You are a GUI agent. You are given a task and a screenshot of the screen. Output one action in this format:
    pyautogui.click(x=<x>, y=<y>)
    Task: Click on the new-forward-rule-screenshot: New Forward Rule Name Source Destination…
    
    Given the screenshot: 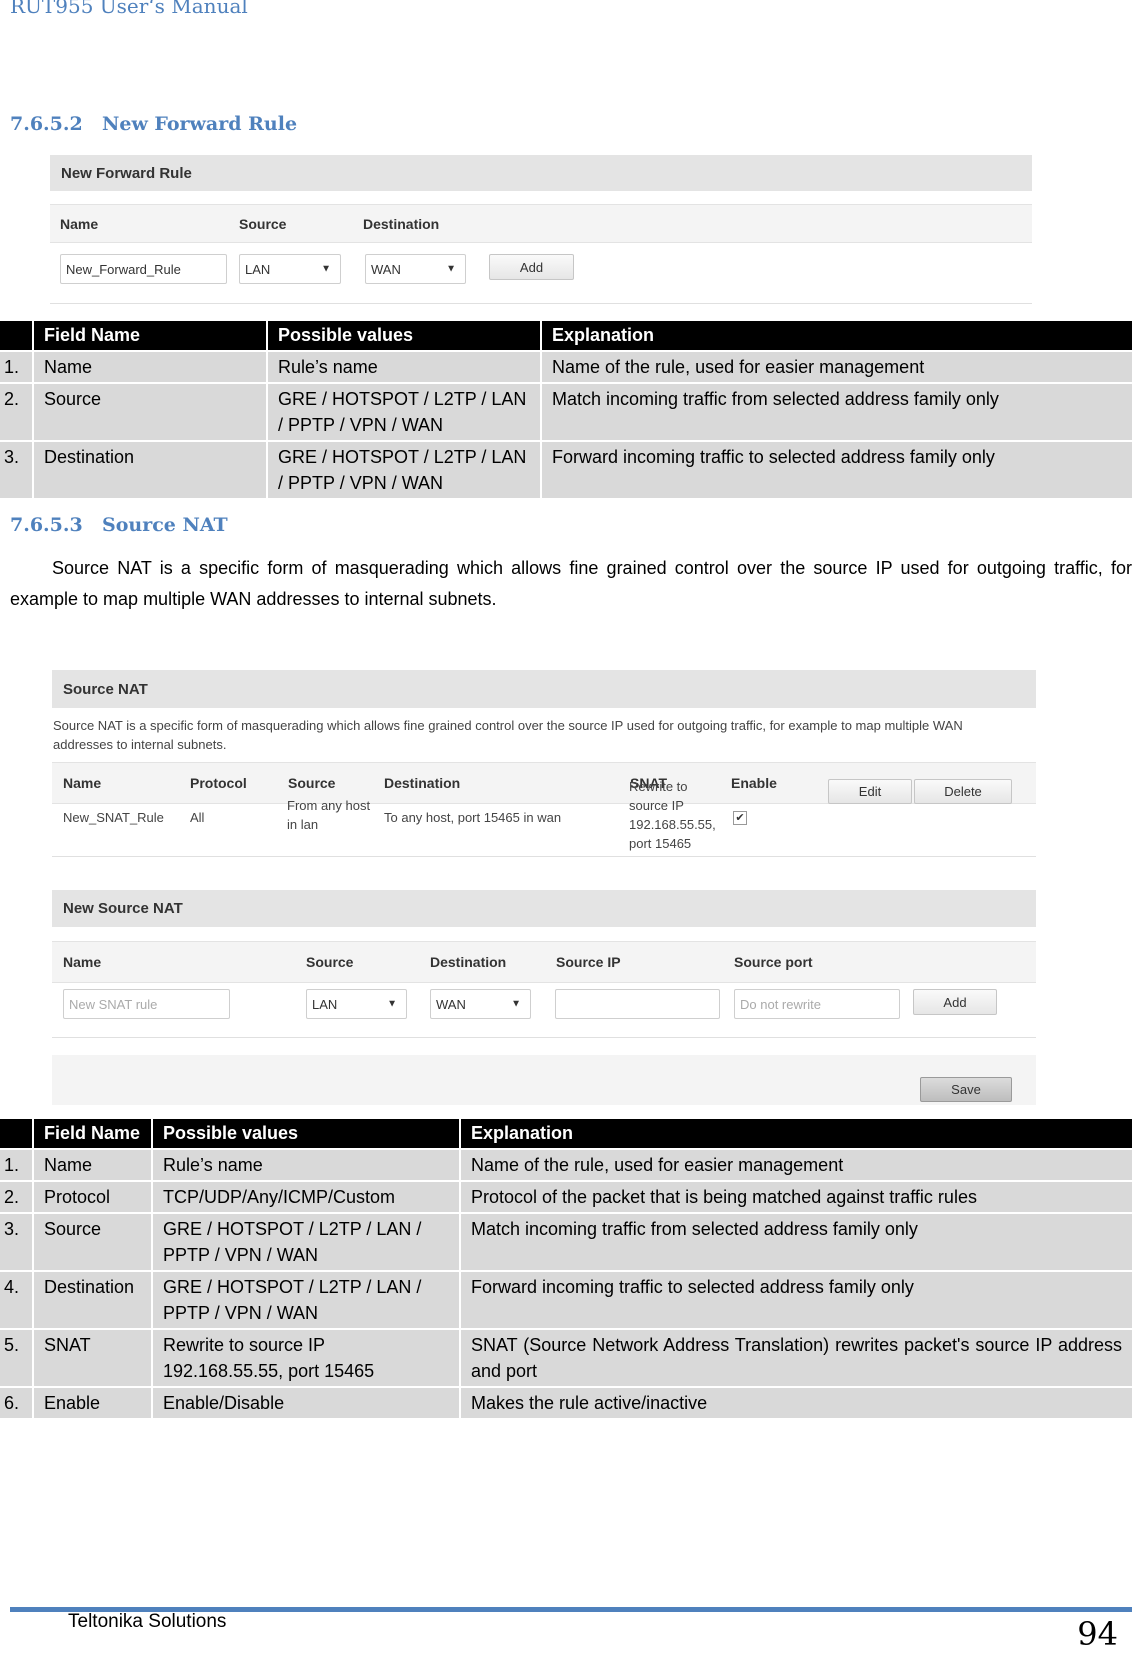 What is the action you would take?
    pyautogui.click(x=541, y=230)
    